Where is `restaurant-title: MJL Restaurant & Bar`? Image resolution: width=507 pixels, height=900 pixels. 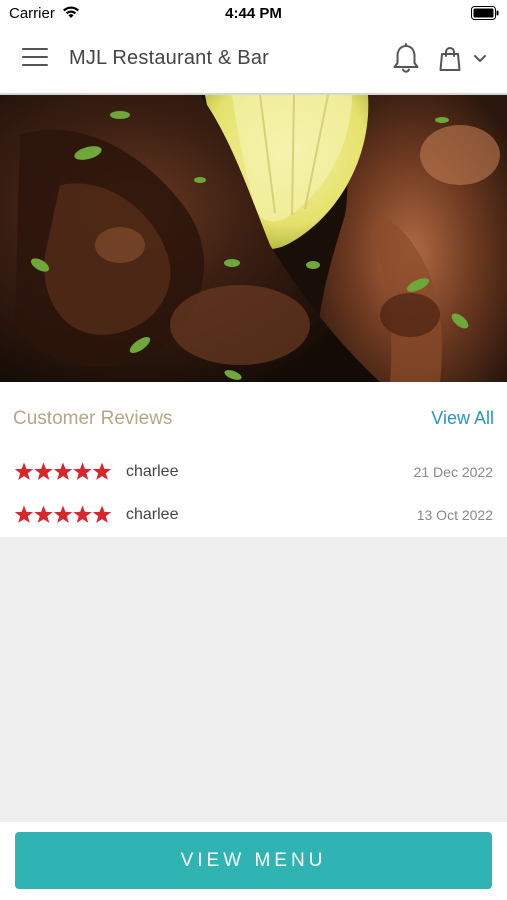
restaurant-title: MJL Restaurant & Bar is located at coordinates (169, 58).